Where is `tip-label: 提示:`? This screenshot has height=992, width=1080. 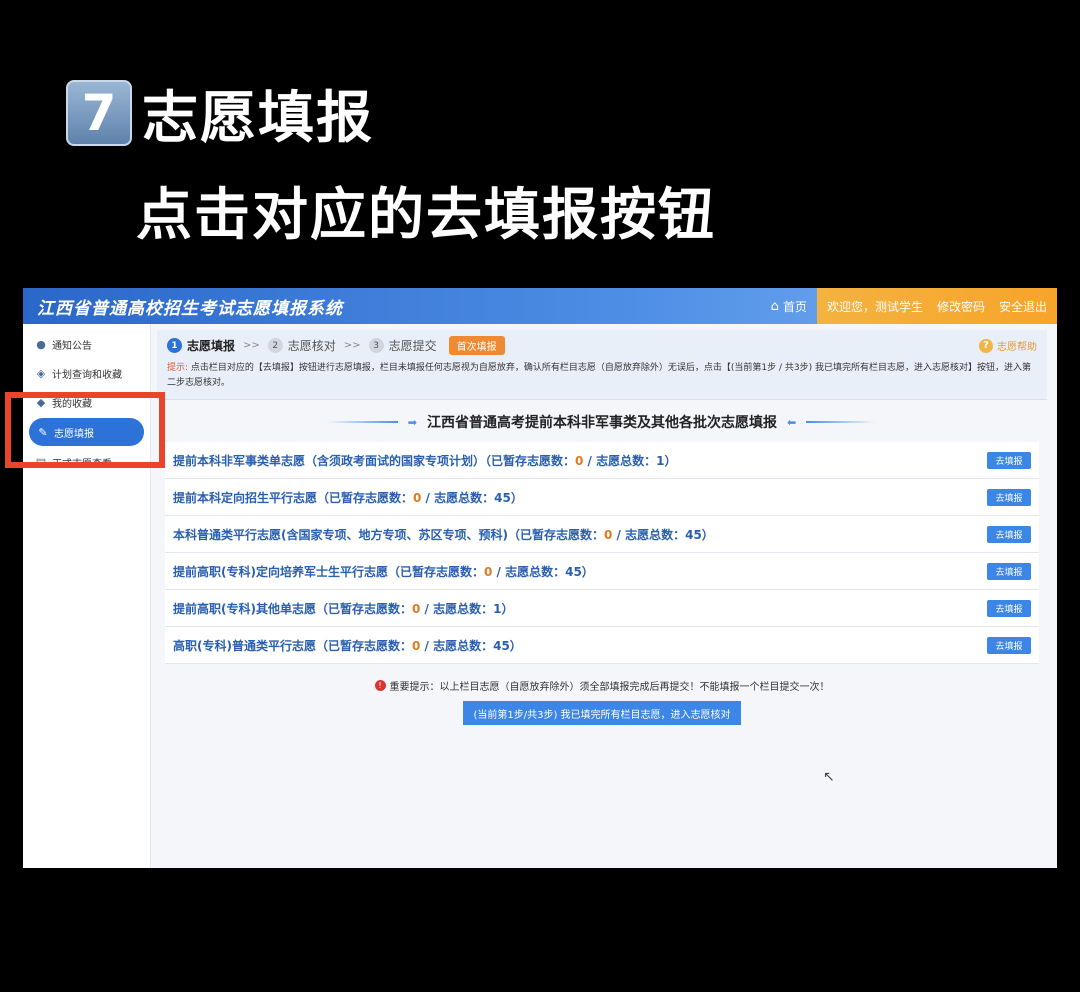
tip-label: 提示: is located at coordinates (178, 368).